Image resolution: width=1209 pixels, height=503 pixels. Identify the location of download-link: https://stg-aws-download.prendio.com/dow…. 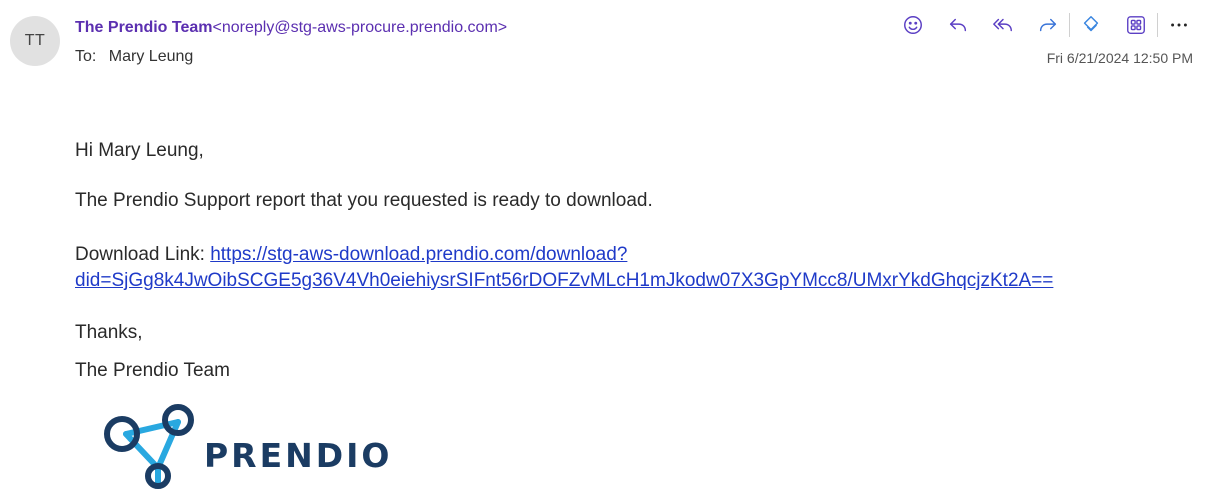
(418, 254).